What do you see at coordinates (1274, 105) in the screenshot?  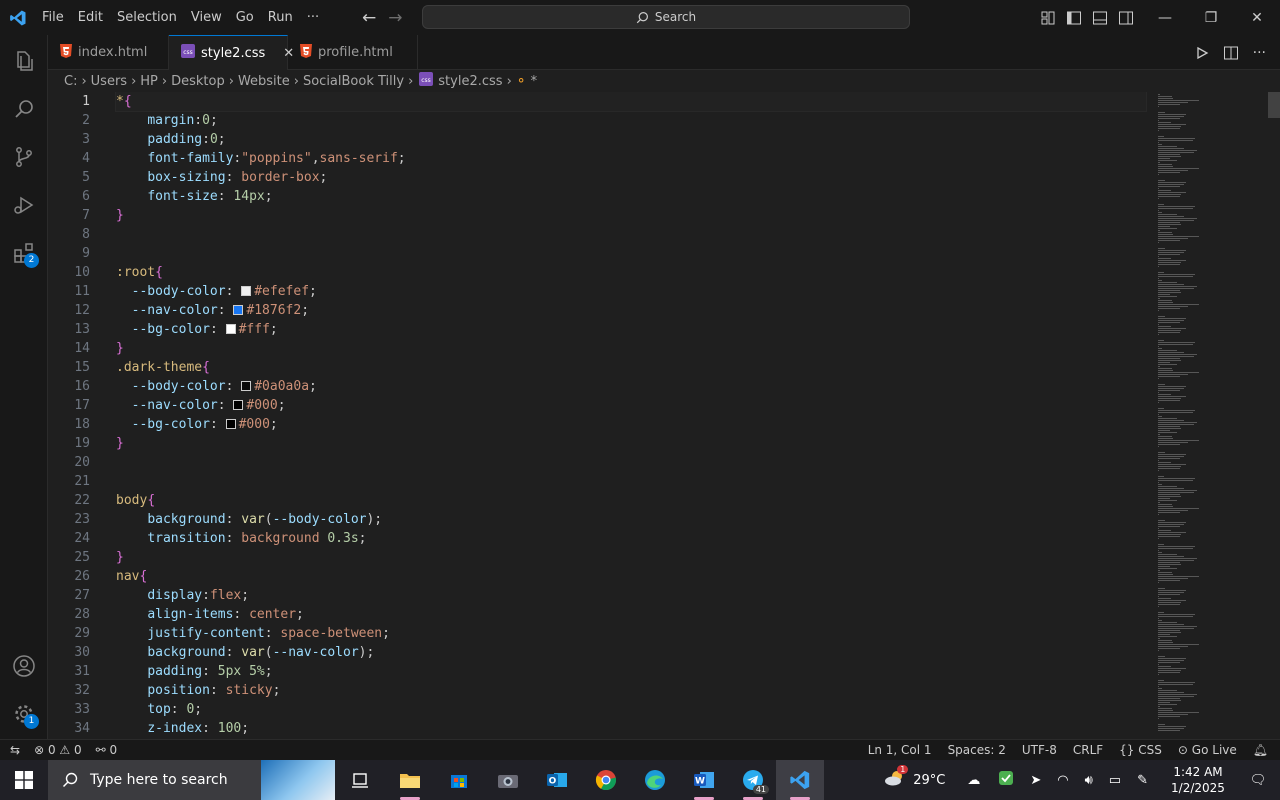 I see `scroll-thumb` at bounding box center [1274, 105].